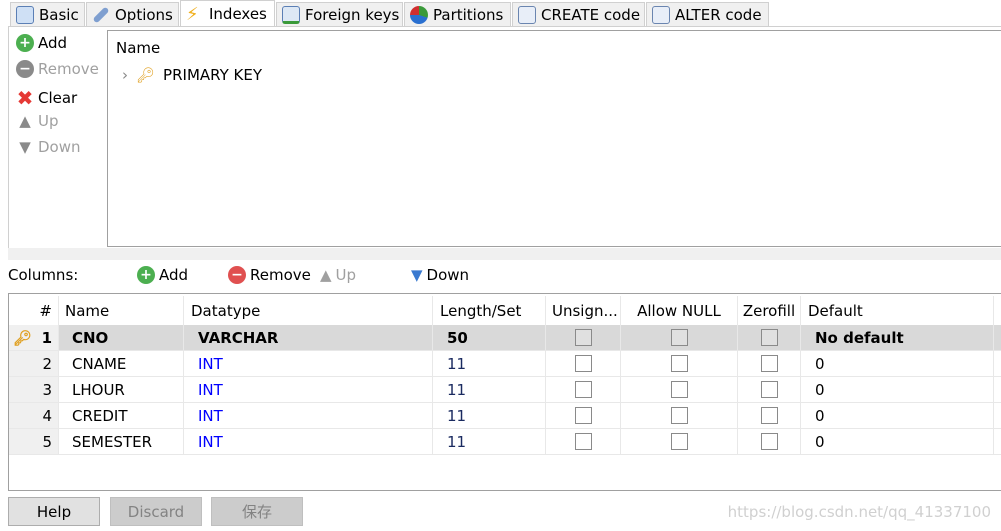  What do you see at coordinates (57, 69) in the screenshot?
I see `index-remove-button: − Remove` at bounding box center [57, 69].